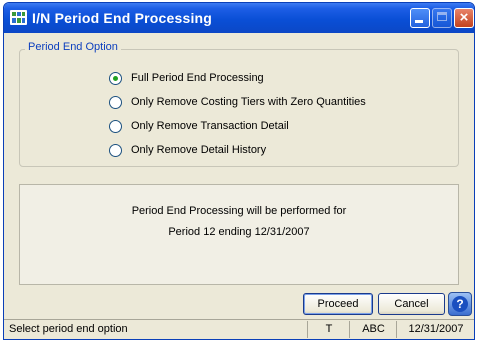 The height and width of the screenshot is (343, 480). I want to click on option-label: Only Remove Transaction Detail, so click(210, 126).